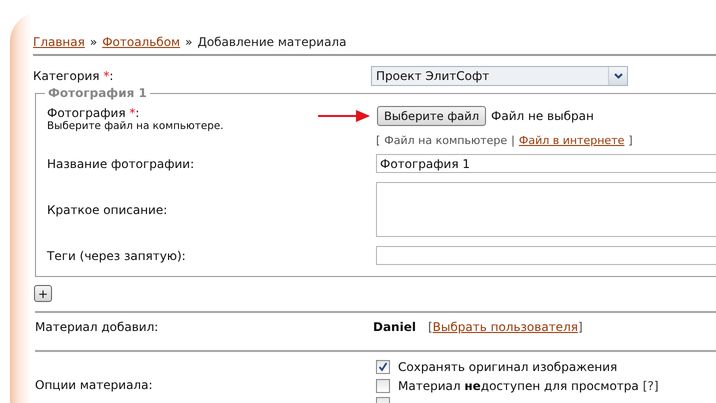  I want to click on field-label: Категория *:, so click(73, 76).